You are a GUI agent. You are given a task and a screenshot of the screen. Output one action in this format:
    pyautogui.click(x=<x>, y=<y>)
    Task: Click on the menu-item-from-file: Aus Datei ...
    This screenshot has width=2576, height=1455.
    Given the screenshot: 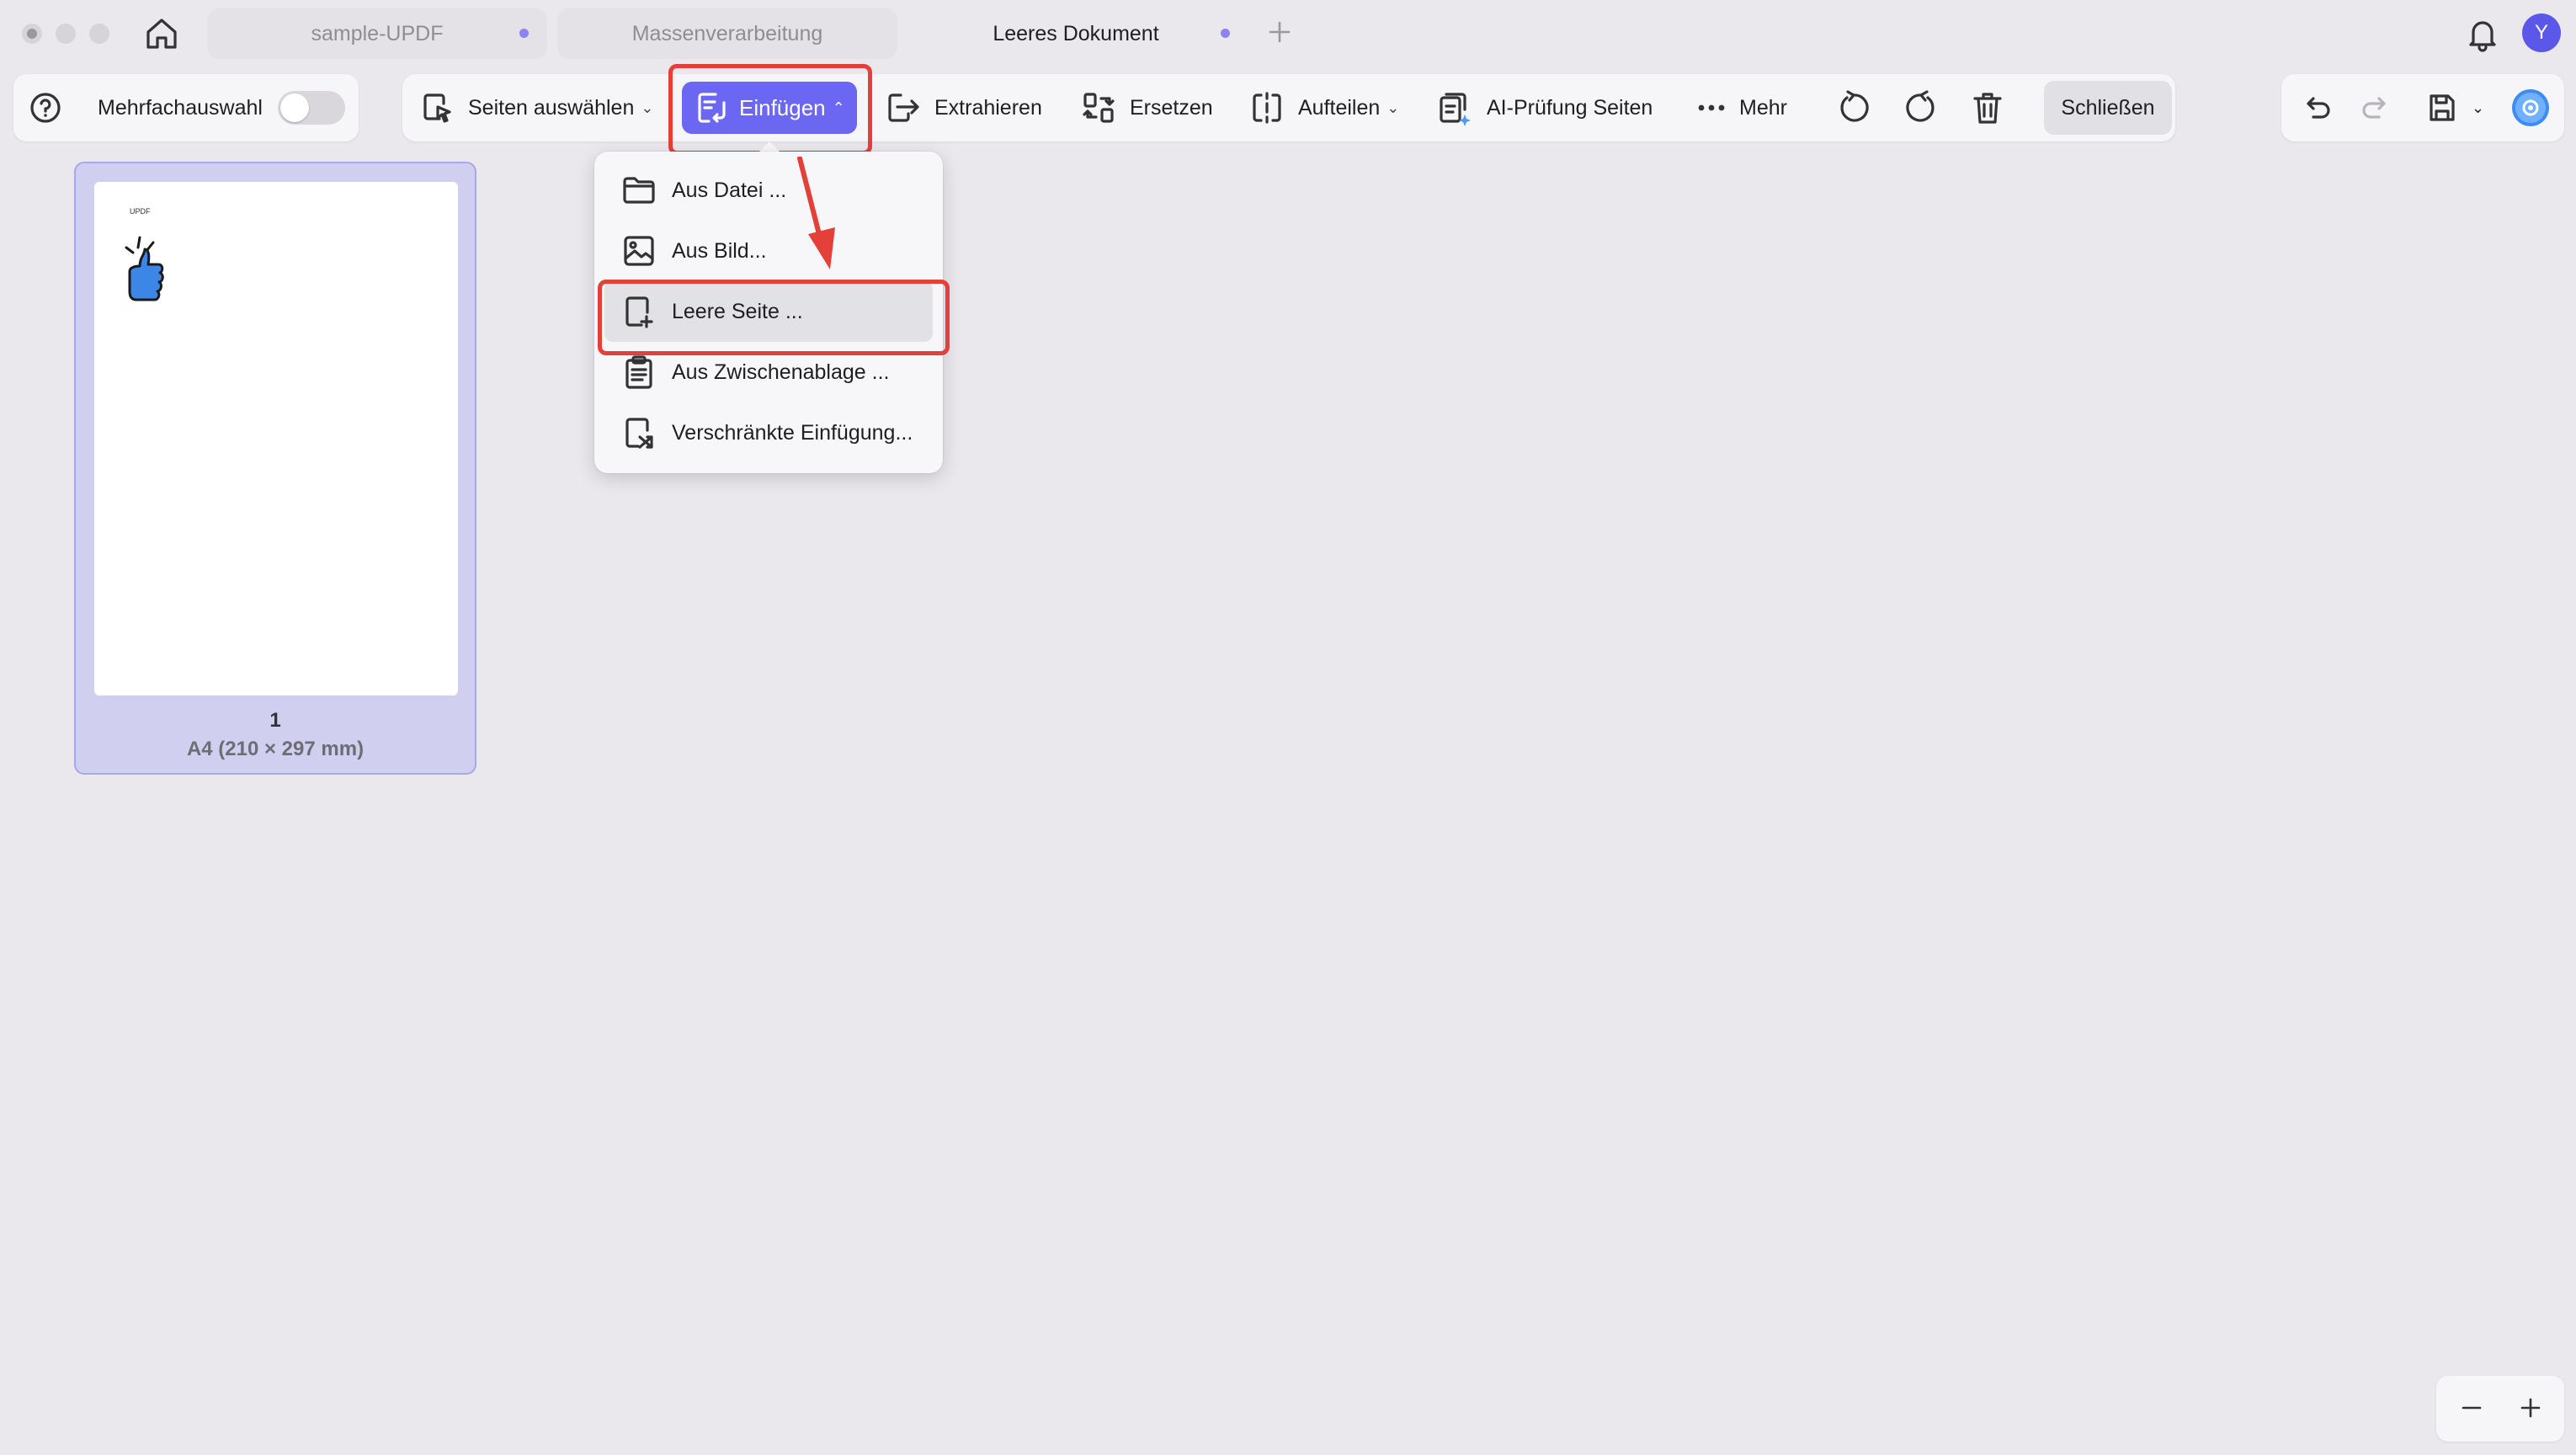 What is the action you would take?
    pyautogui.click(x=768, y=190)
    